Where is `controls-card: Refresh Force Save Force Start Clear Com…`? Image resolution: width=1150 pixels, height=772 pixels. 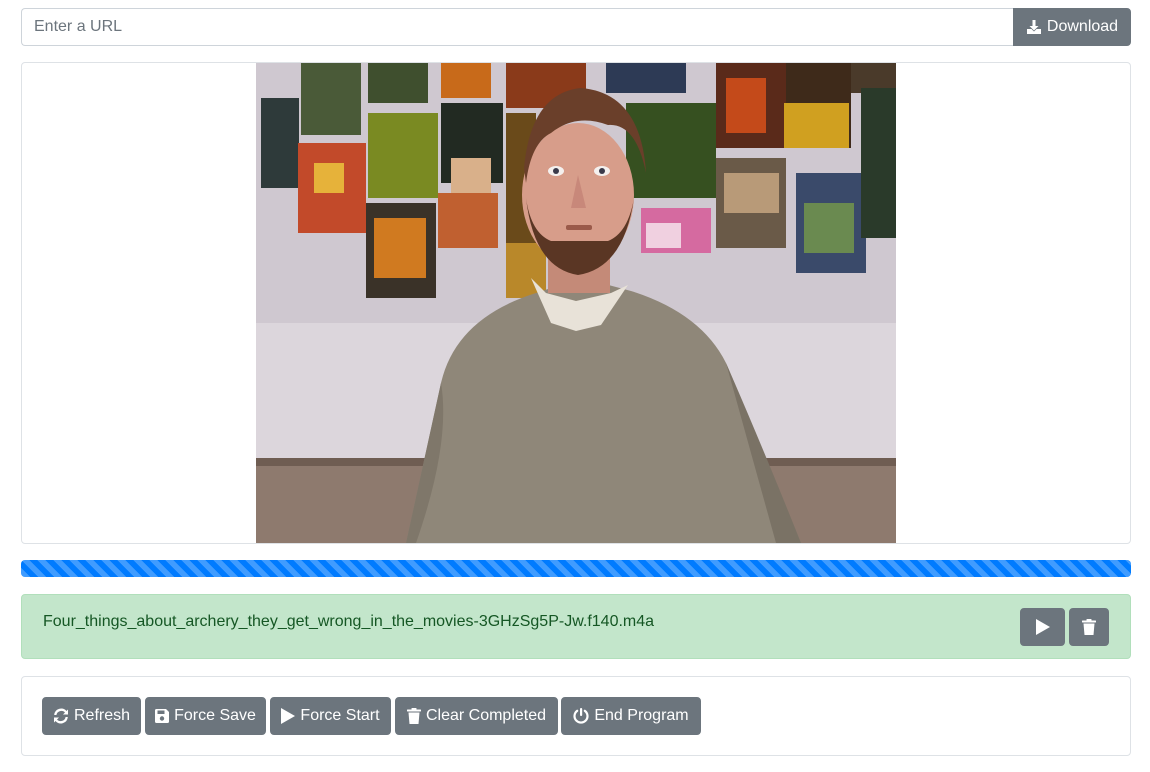
controls-card: Refresh Force Save Force Start Clear Com… is located at coordinates (576, 716).